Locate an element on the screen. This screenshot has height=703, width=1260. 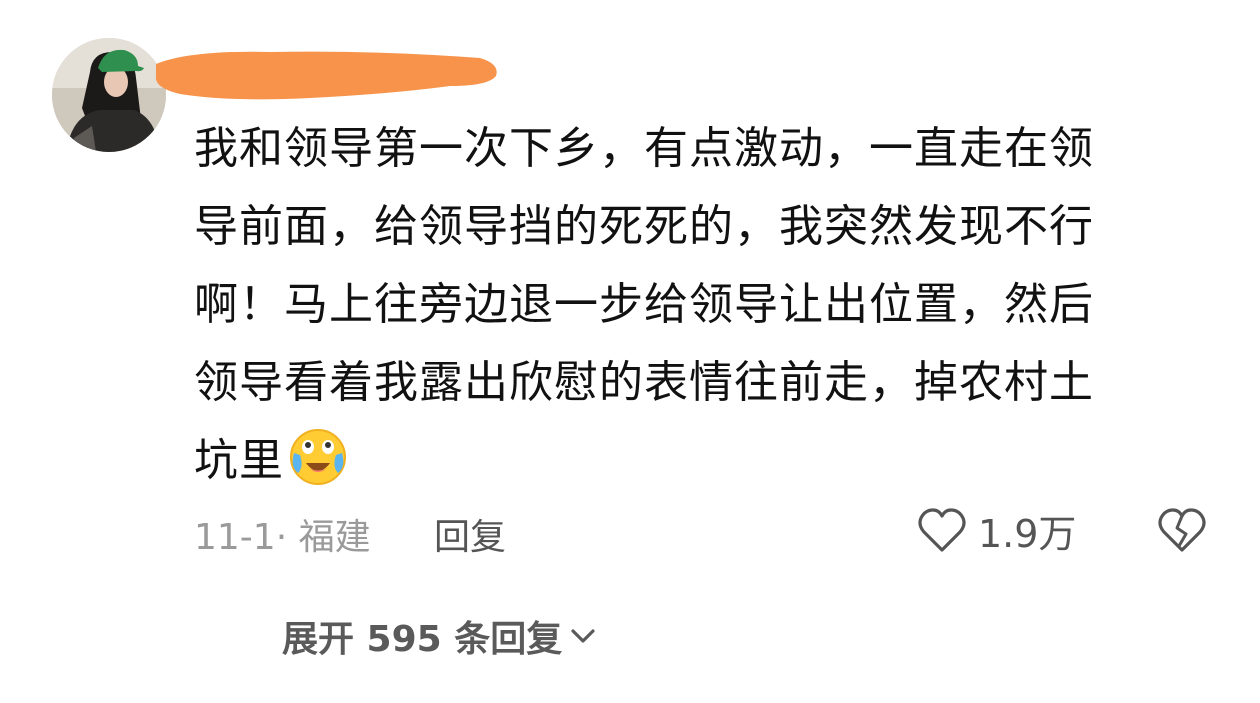
comment-line: 啊！马上往旁边退一步给领导让出位置，然后 is located at coordinates (644, 304).